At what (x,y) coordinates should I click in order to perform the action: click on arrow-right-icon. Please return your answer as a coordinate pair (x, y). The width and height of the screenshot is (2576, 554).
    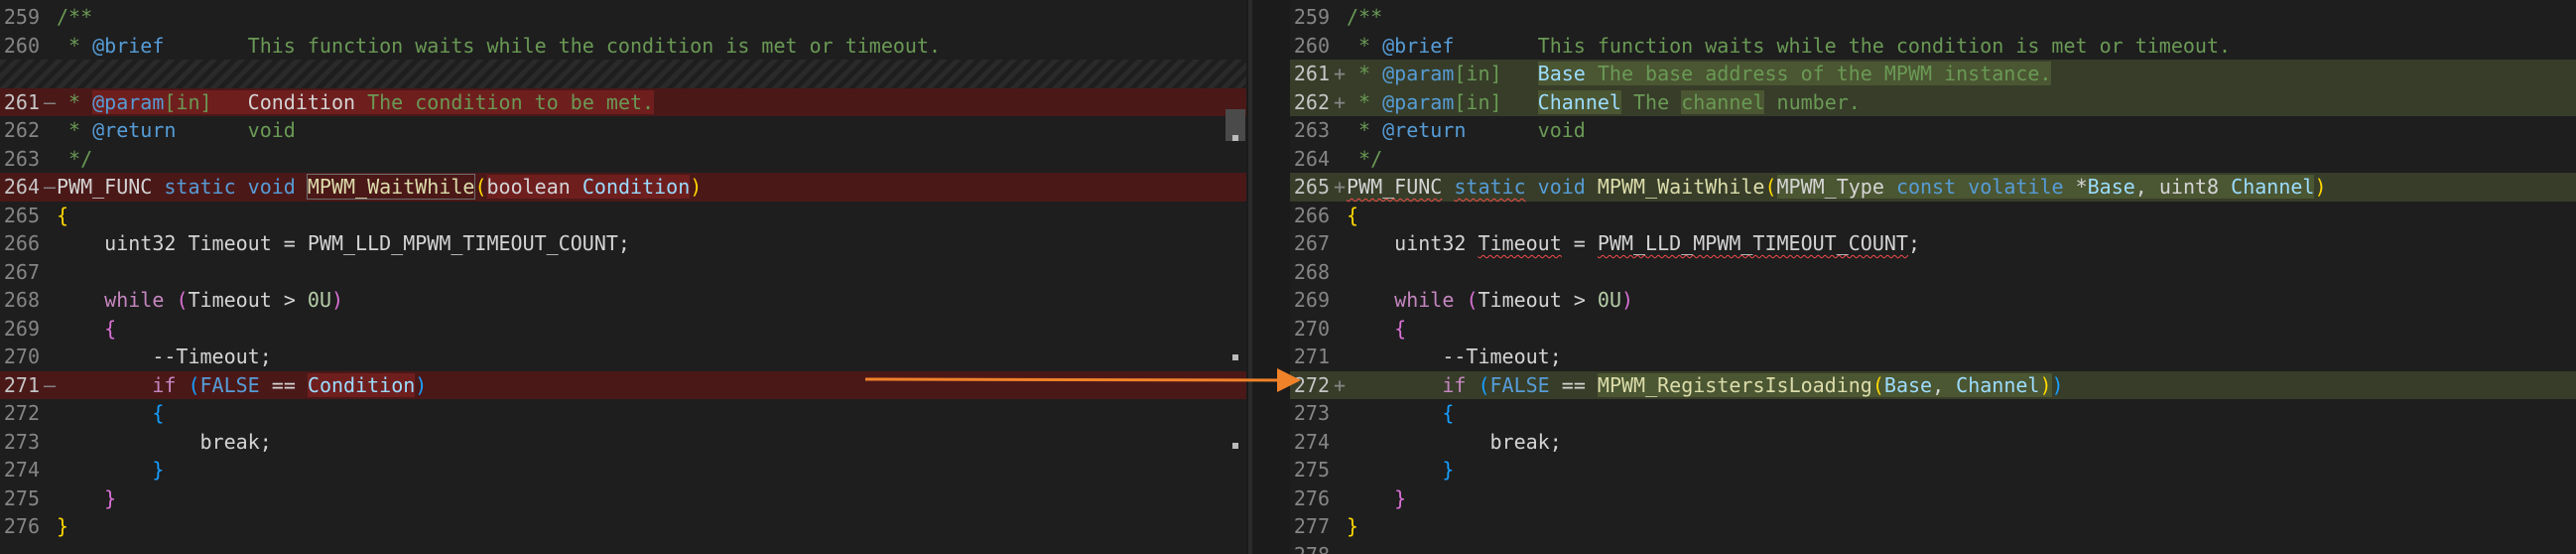
    Looking at the image, I should click on (1083, 380).